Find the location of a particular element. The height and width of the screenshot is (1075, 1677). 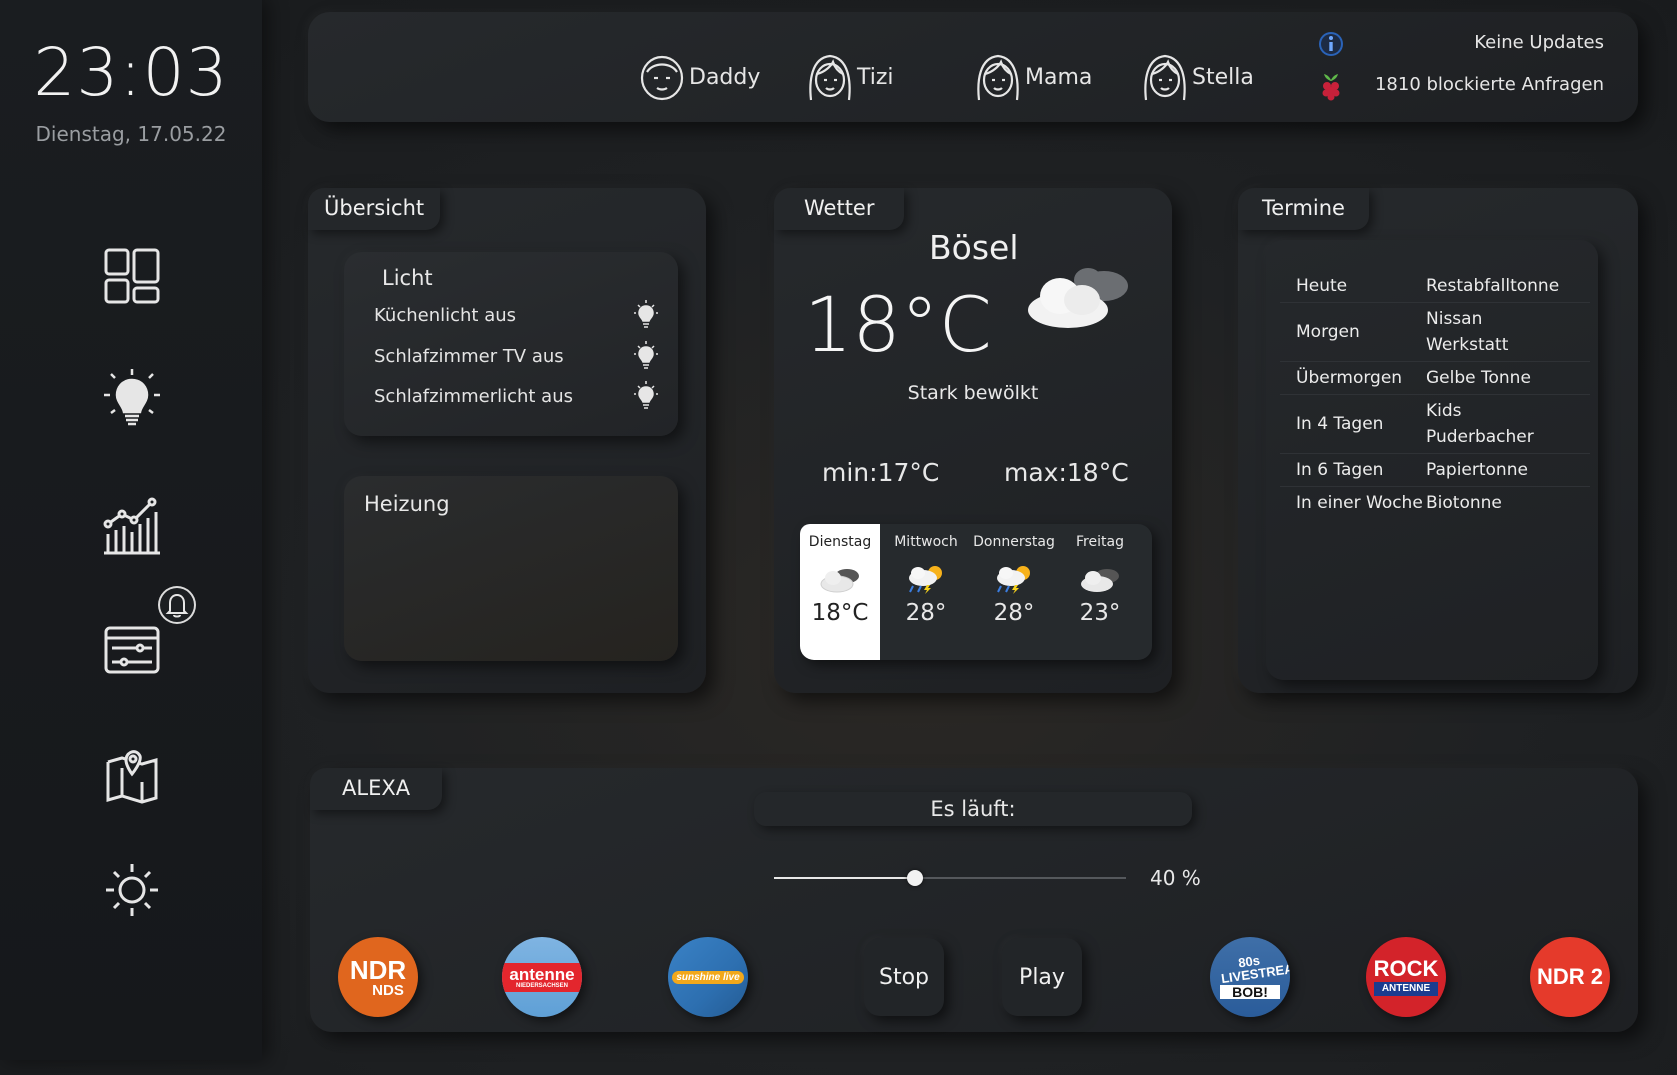

station-logo-text: NDR is located at coordinates (378, 969).